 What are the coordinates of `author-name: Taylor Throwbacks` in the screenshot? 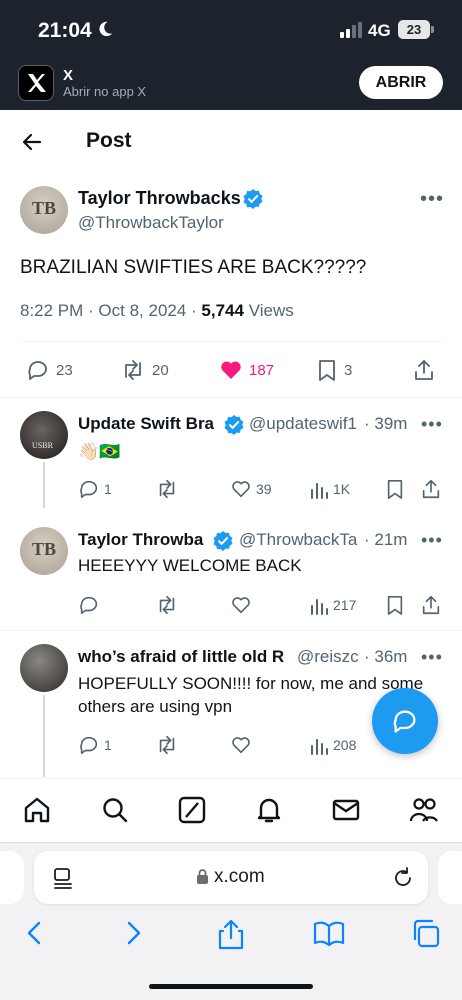 It's located at (159, 198).